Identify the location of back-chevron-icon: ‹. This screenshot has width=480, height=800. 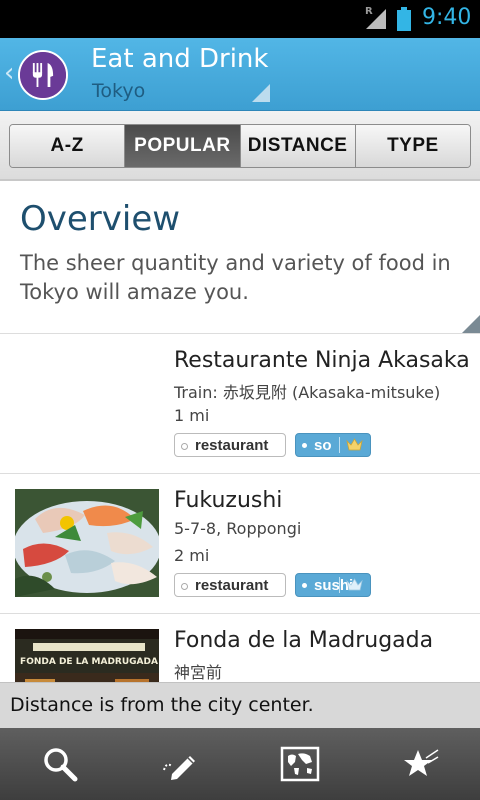
(9, 73).